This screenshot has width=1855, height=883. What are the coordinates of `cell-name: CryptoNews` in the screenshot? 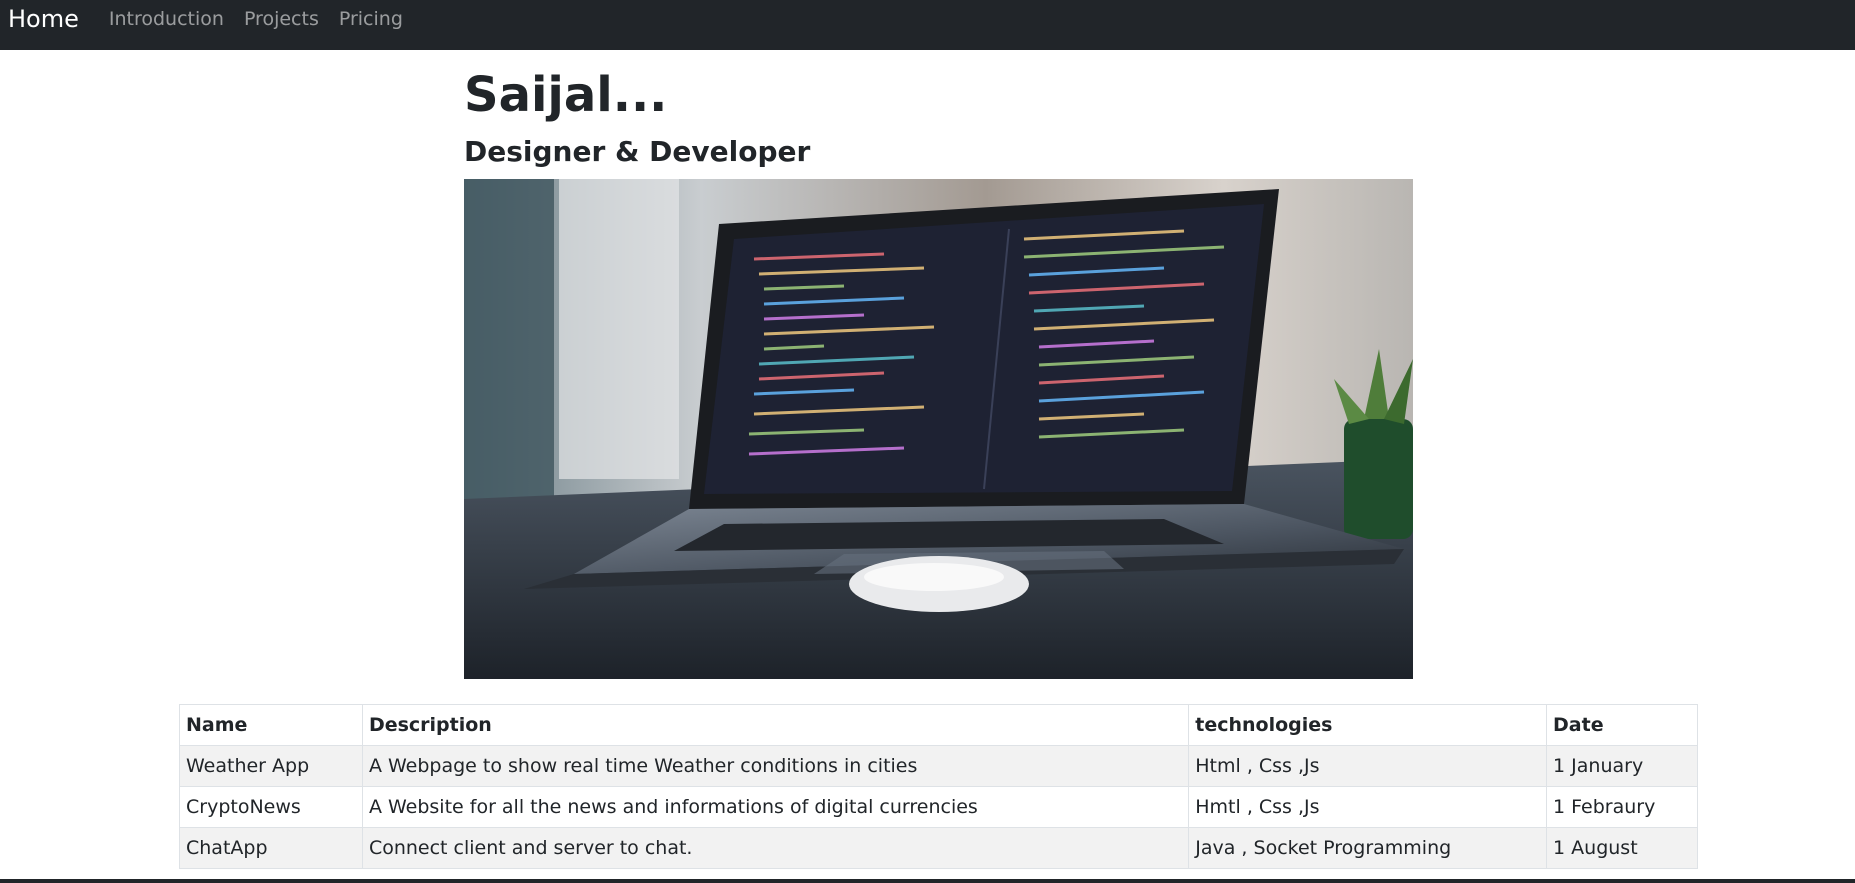 It's located at (271, 807).